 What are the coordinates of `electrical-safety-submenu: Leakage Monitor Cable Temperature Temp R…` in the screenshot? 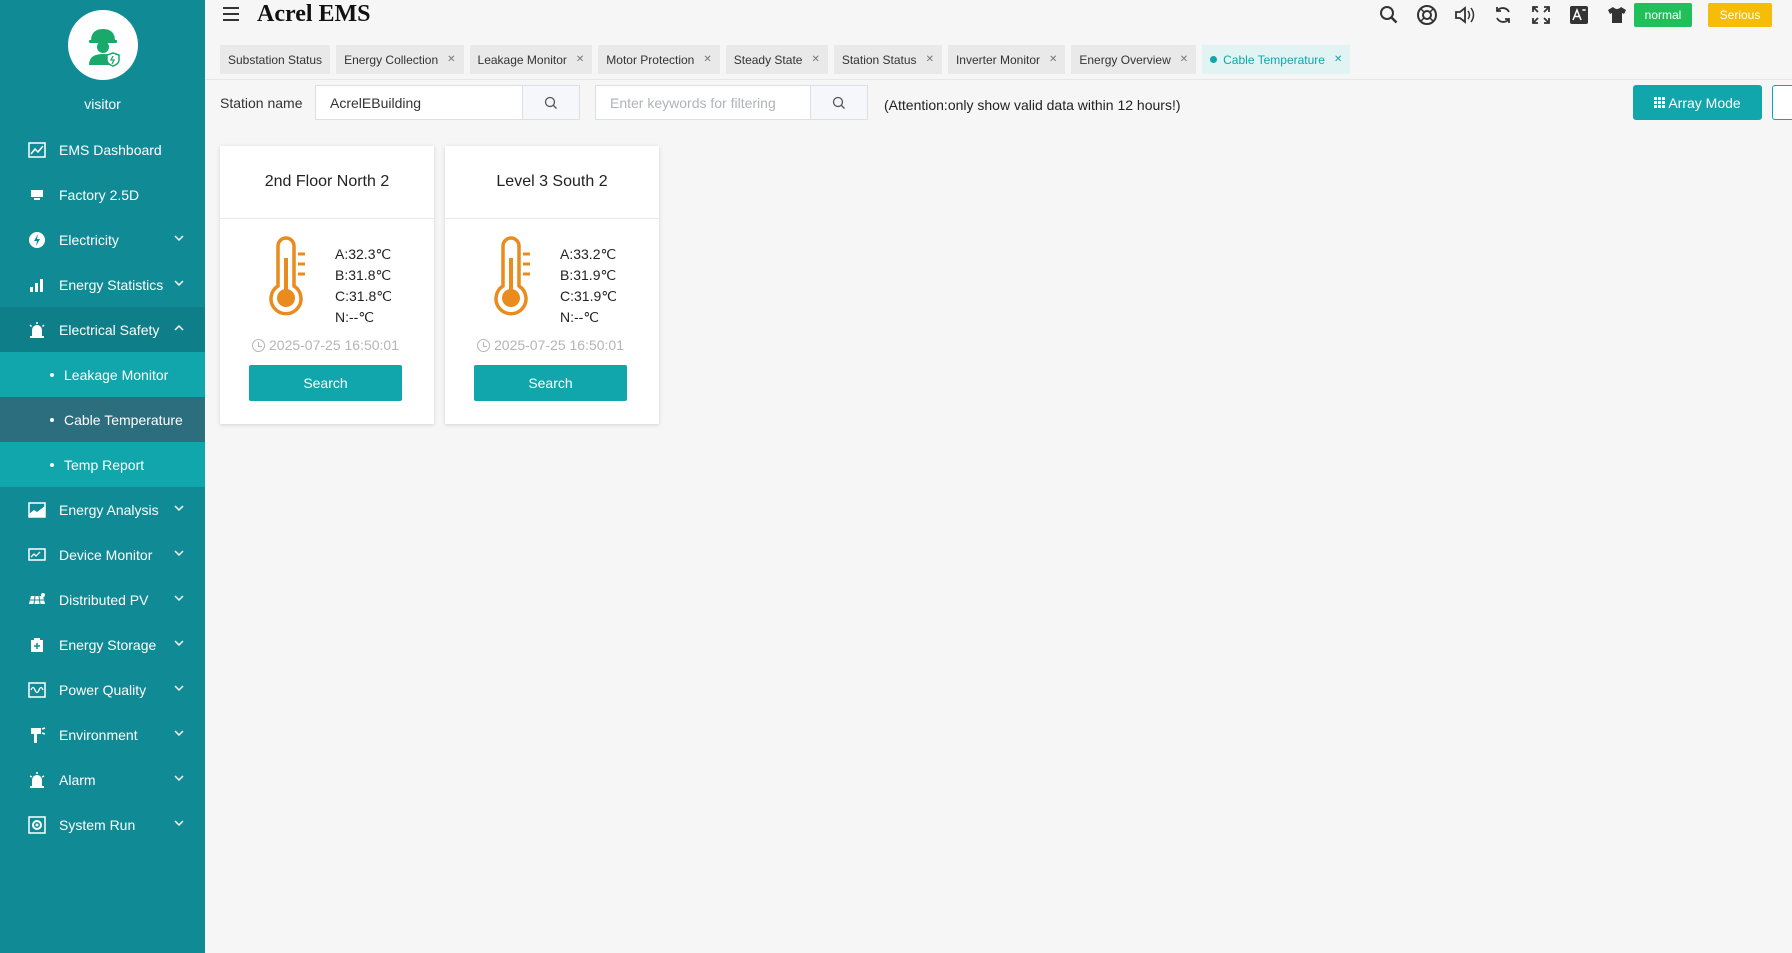 It's located at (102, 419).